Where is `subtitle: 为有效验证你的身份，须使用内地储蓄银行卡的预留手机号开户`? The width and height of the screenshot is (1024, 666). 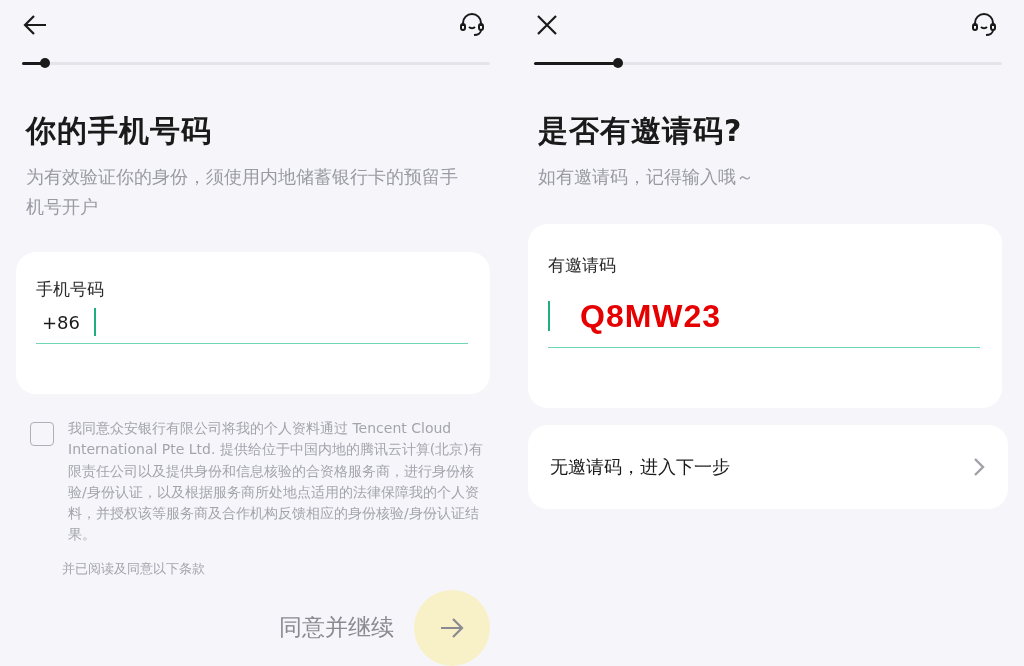 subtitle: 为有效验证你的身份，须使用内地储蓄银行卡的预留手机号开户 is located at coordinates (242, 192).